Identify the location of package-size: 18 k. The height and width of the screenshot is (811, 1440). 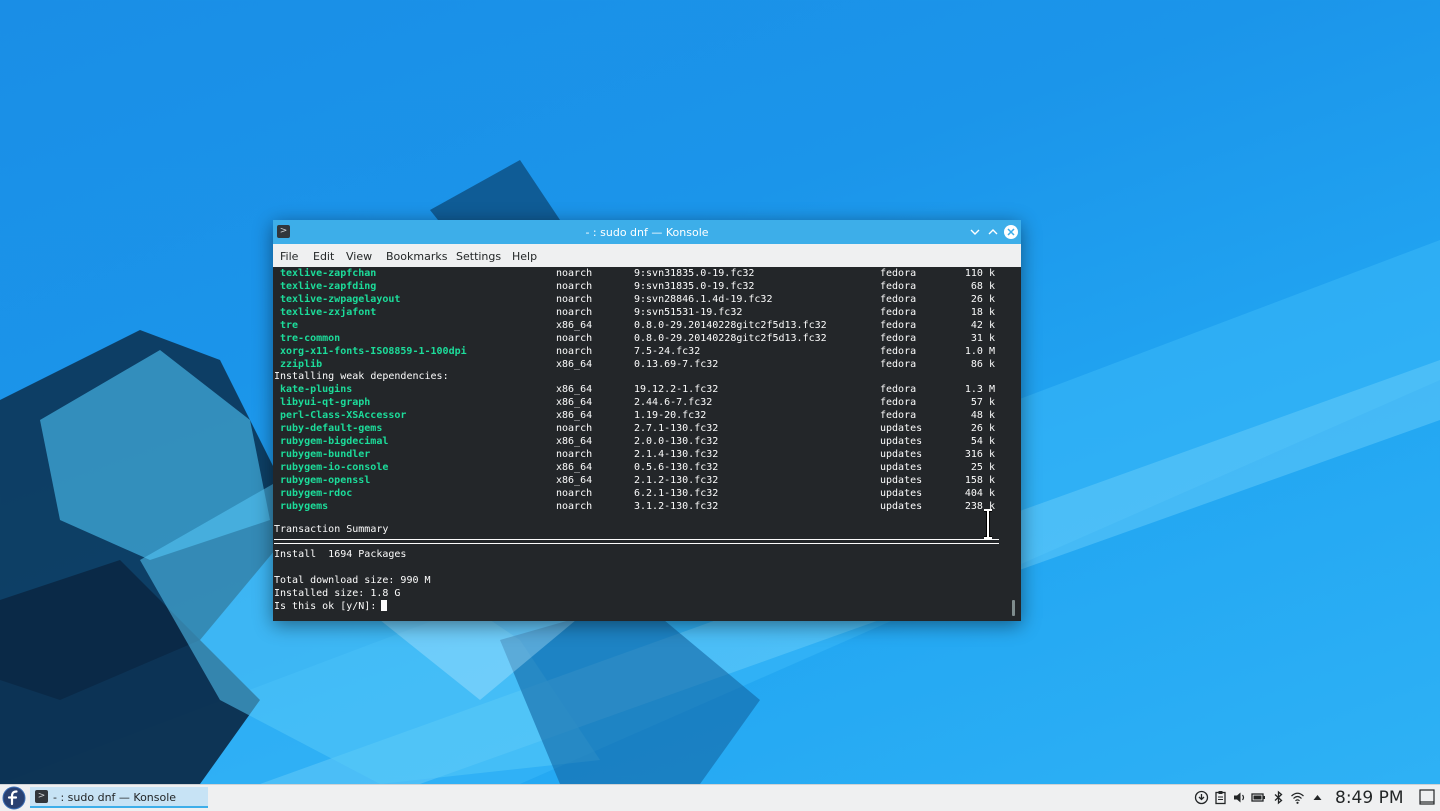
(982, 312).